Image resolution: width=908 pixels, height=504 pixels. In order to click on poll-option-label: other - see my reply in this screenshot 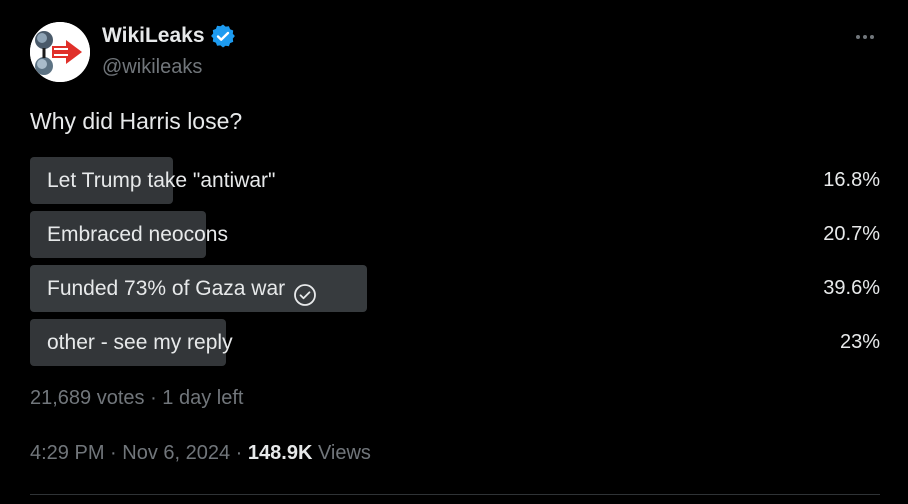, I will do `click(140, 342)`.